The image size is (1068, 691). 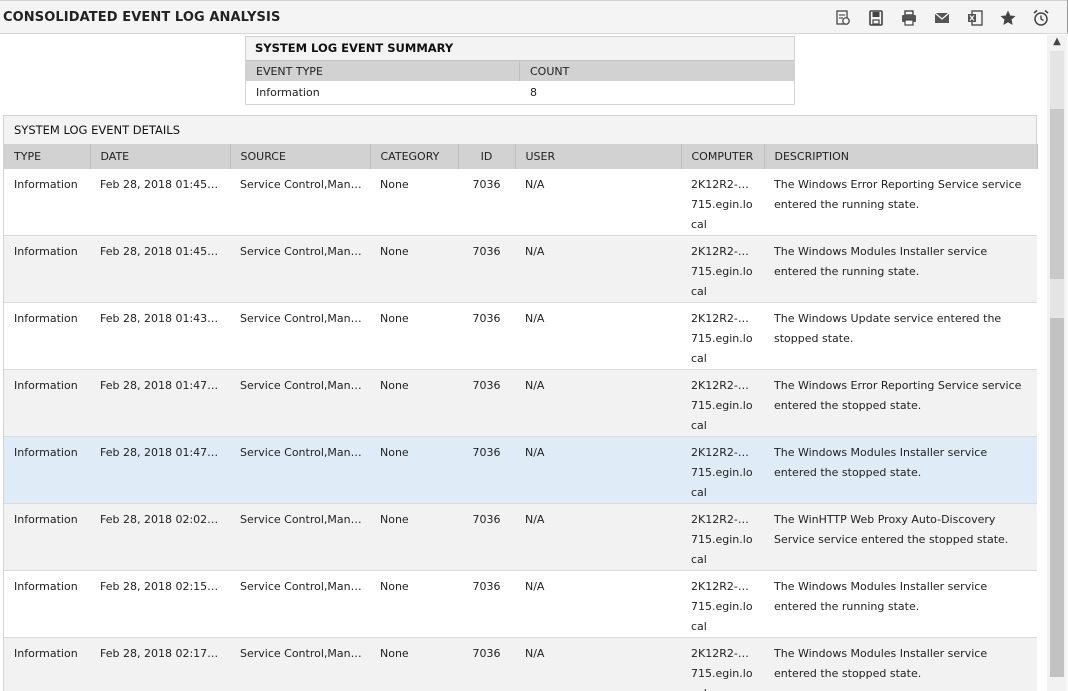 I want to click on page-title: CONSOLIDATED EVENT LOG ANALYSIS, so click(x=142, y=17).